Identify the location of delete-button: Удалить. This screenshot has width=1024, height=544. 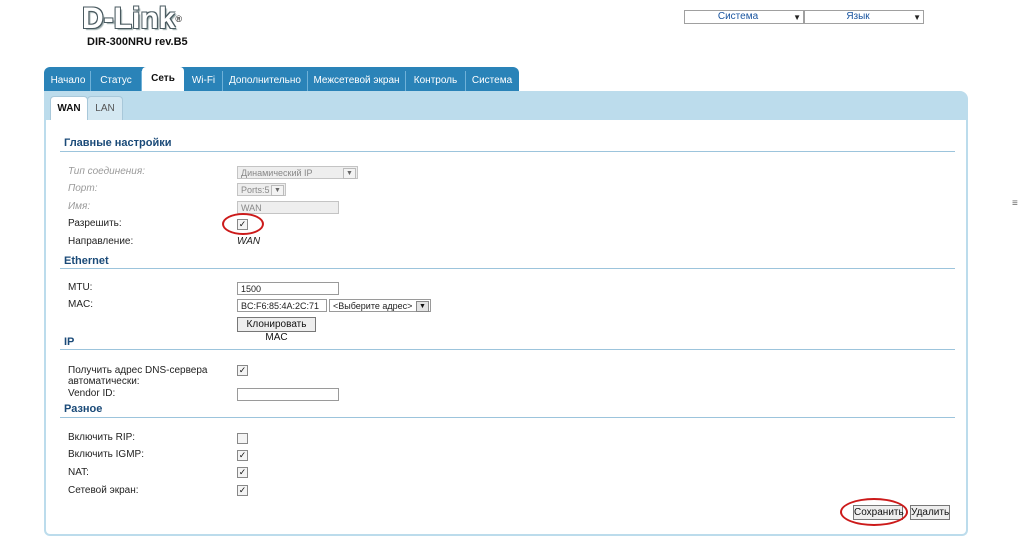
(930, 512).